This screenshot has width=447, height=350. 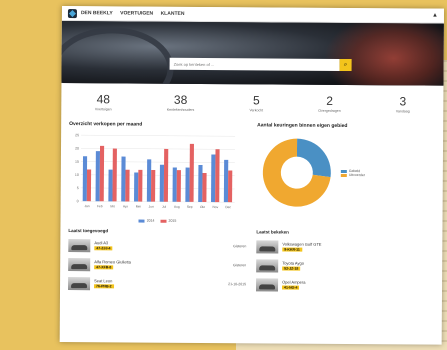 What do you see at coordinates (256, 110) in the screenshot?
I see `stat-label: Verkocht` at bounding box center [256, 110].